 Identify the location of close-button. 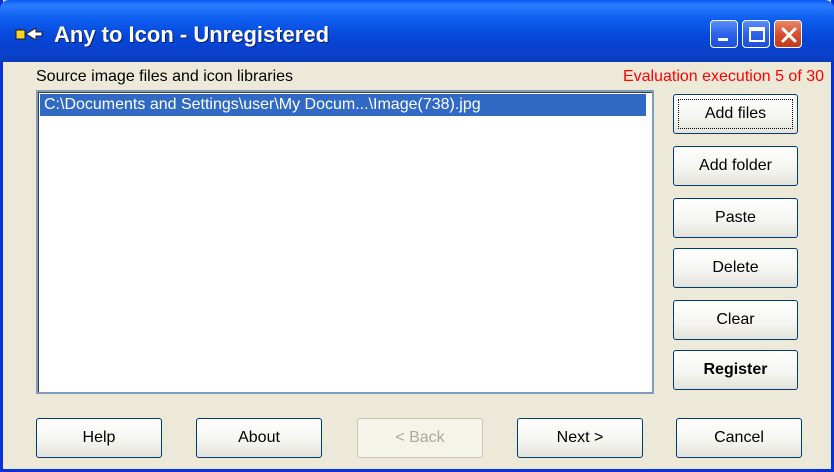
(788, 34).